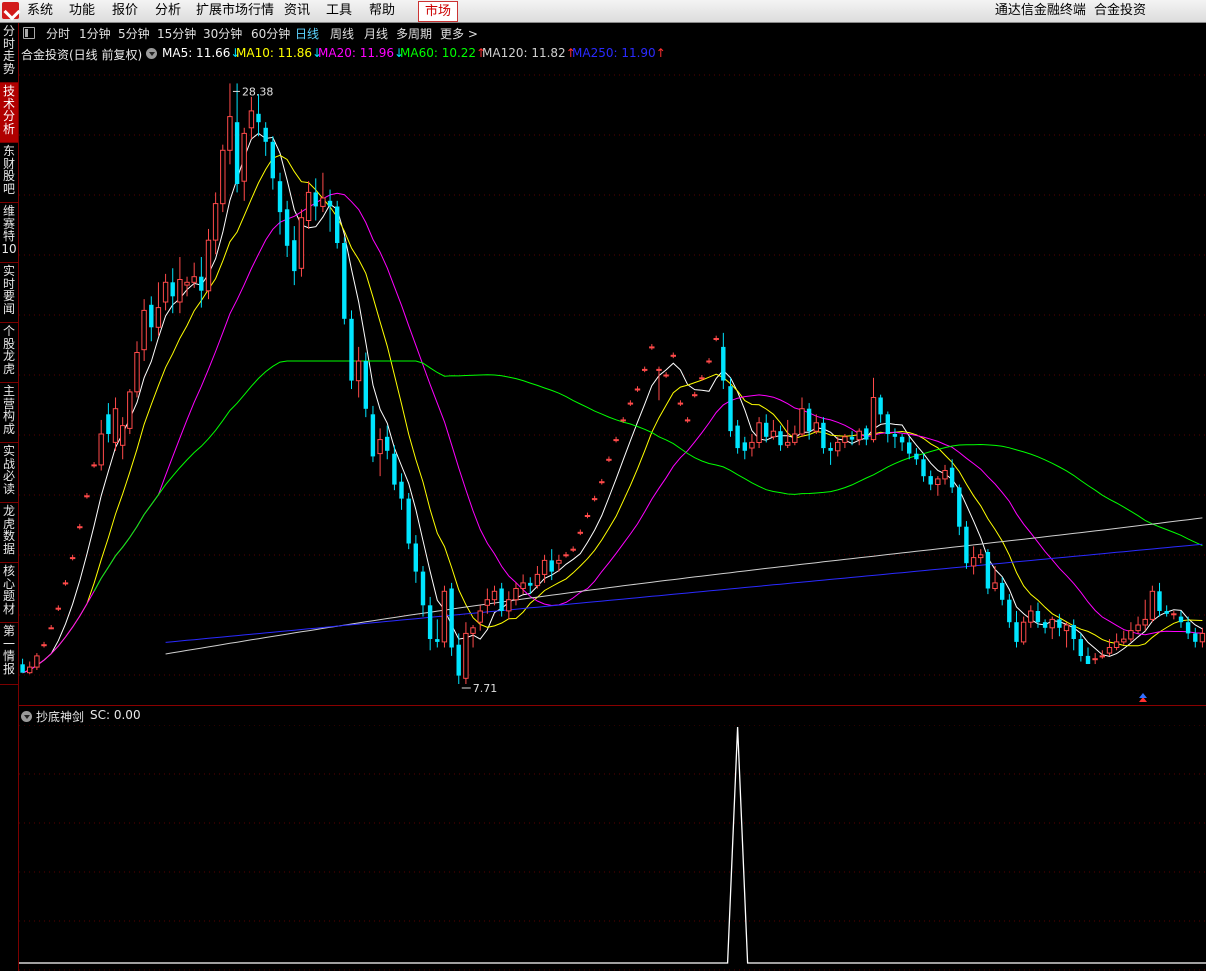 Image resolution: width=1206 pixels, height=971 pixels. I want to click on period-2: 5分钟, so click(134, 33).